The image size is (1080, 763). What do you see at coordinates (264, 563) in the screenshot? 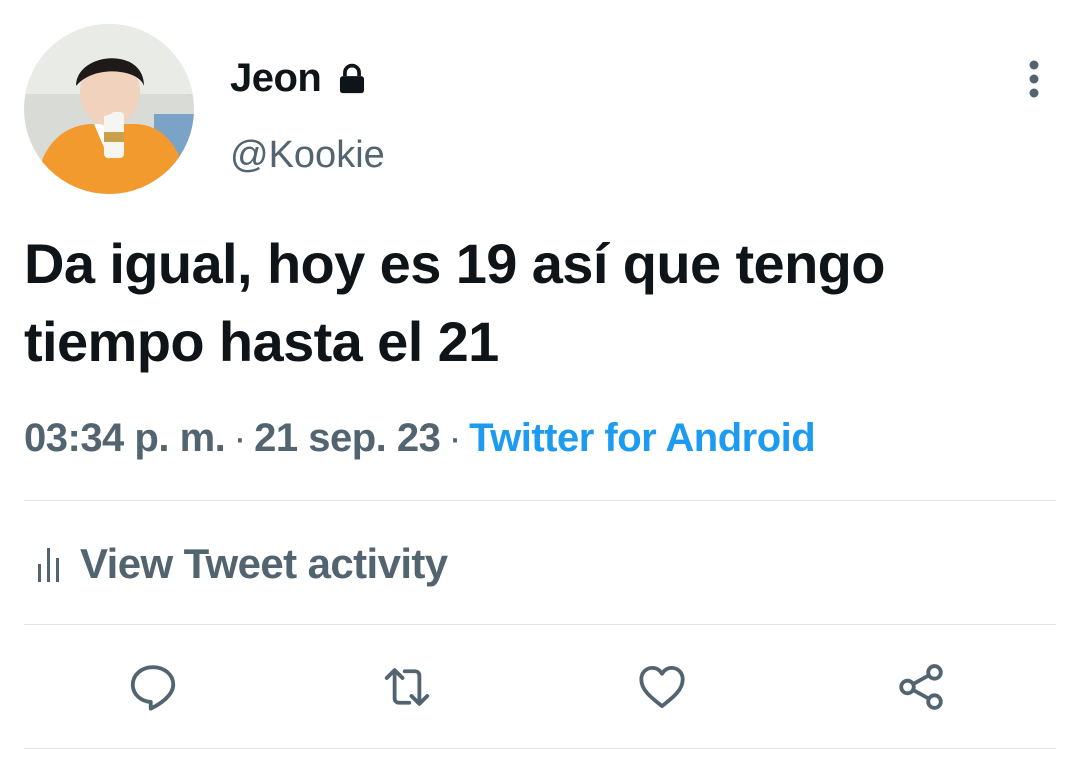
I see `view-tweet-activity-label: View Tweet activity` at bounding box center [264, 563].